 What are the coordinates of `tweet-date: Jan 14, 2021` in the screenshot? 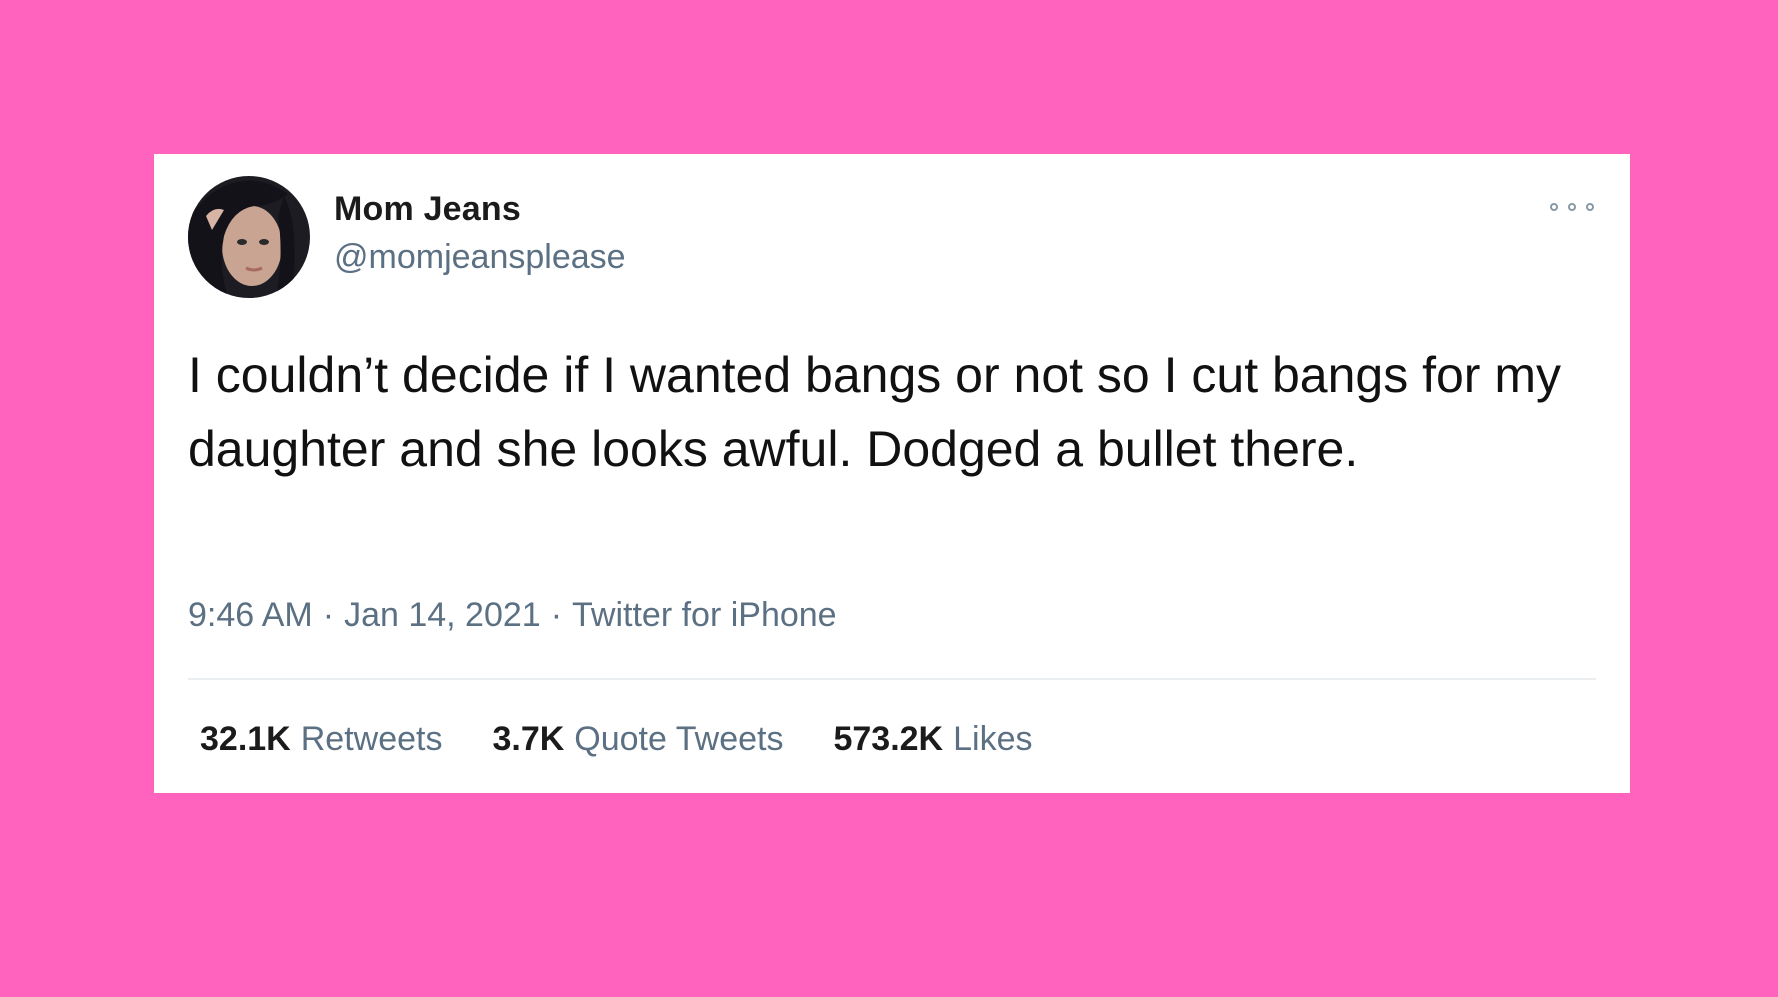 It's located at (442, 615).